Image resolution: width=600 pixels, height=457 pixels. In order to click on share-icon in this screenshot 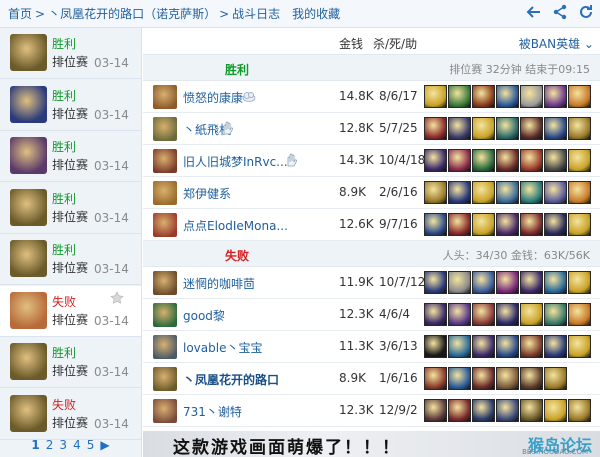, I will do `click(560, 12)`.